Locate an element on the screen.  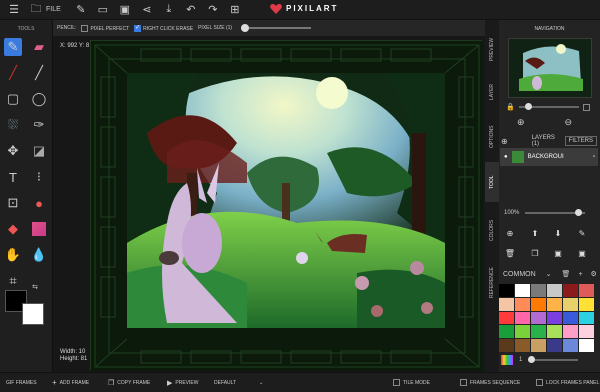
menu-icon: ☰ is located at coordinates (14, 10).